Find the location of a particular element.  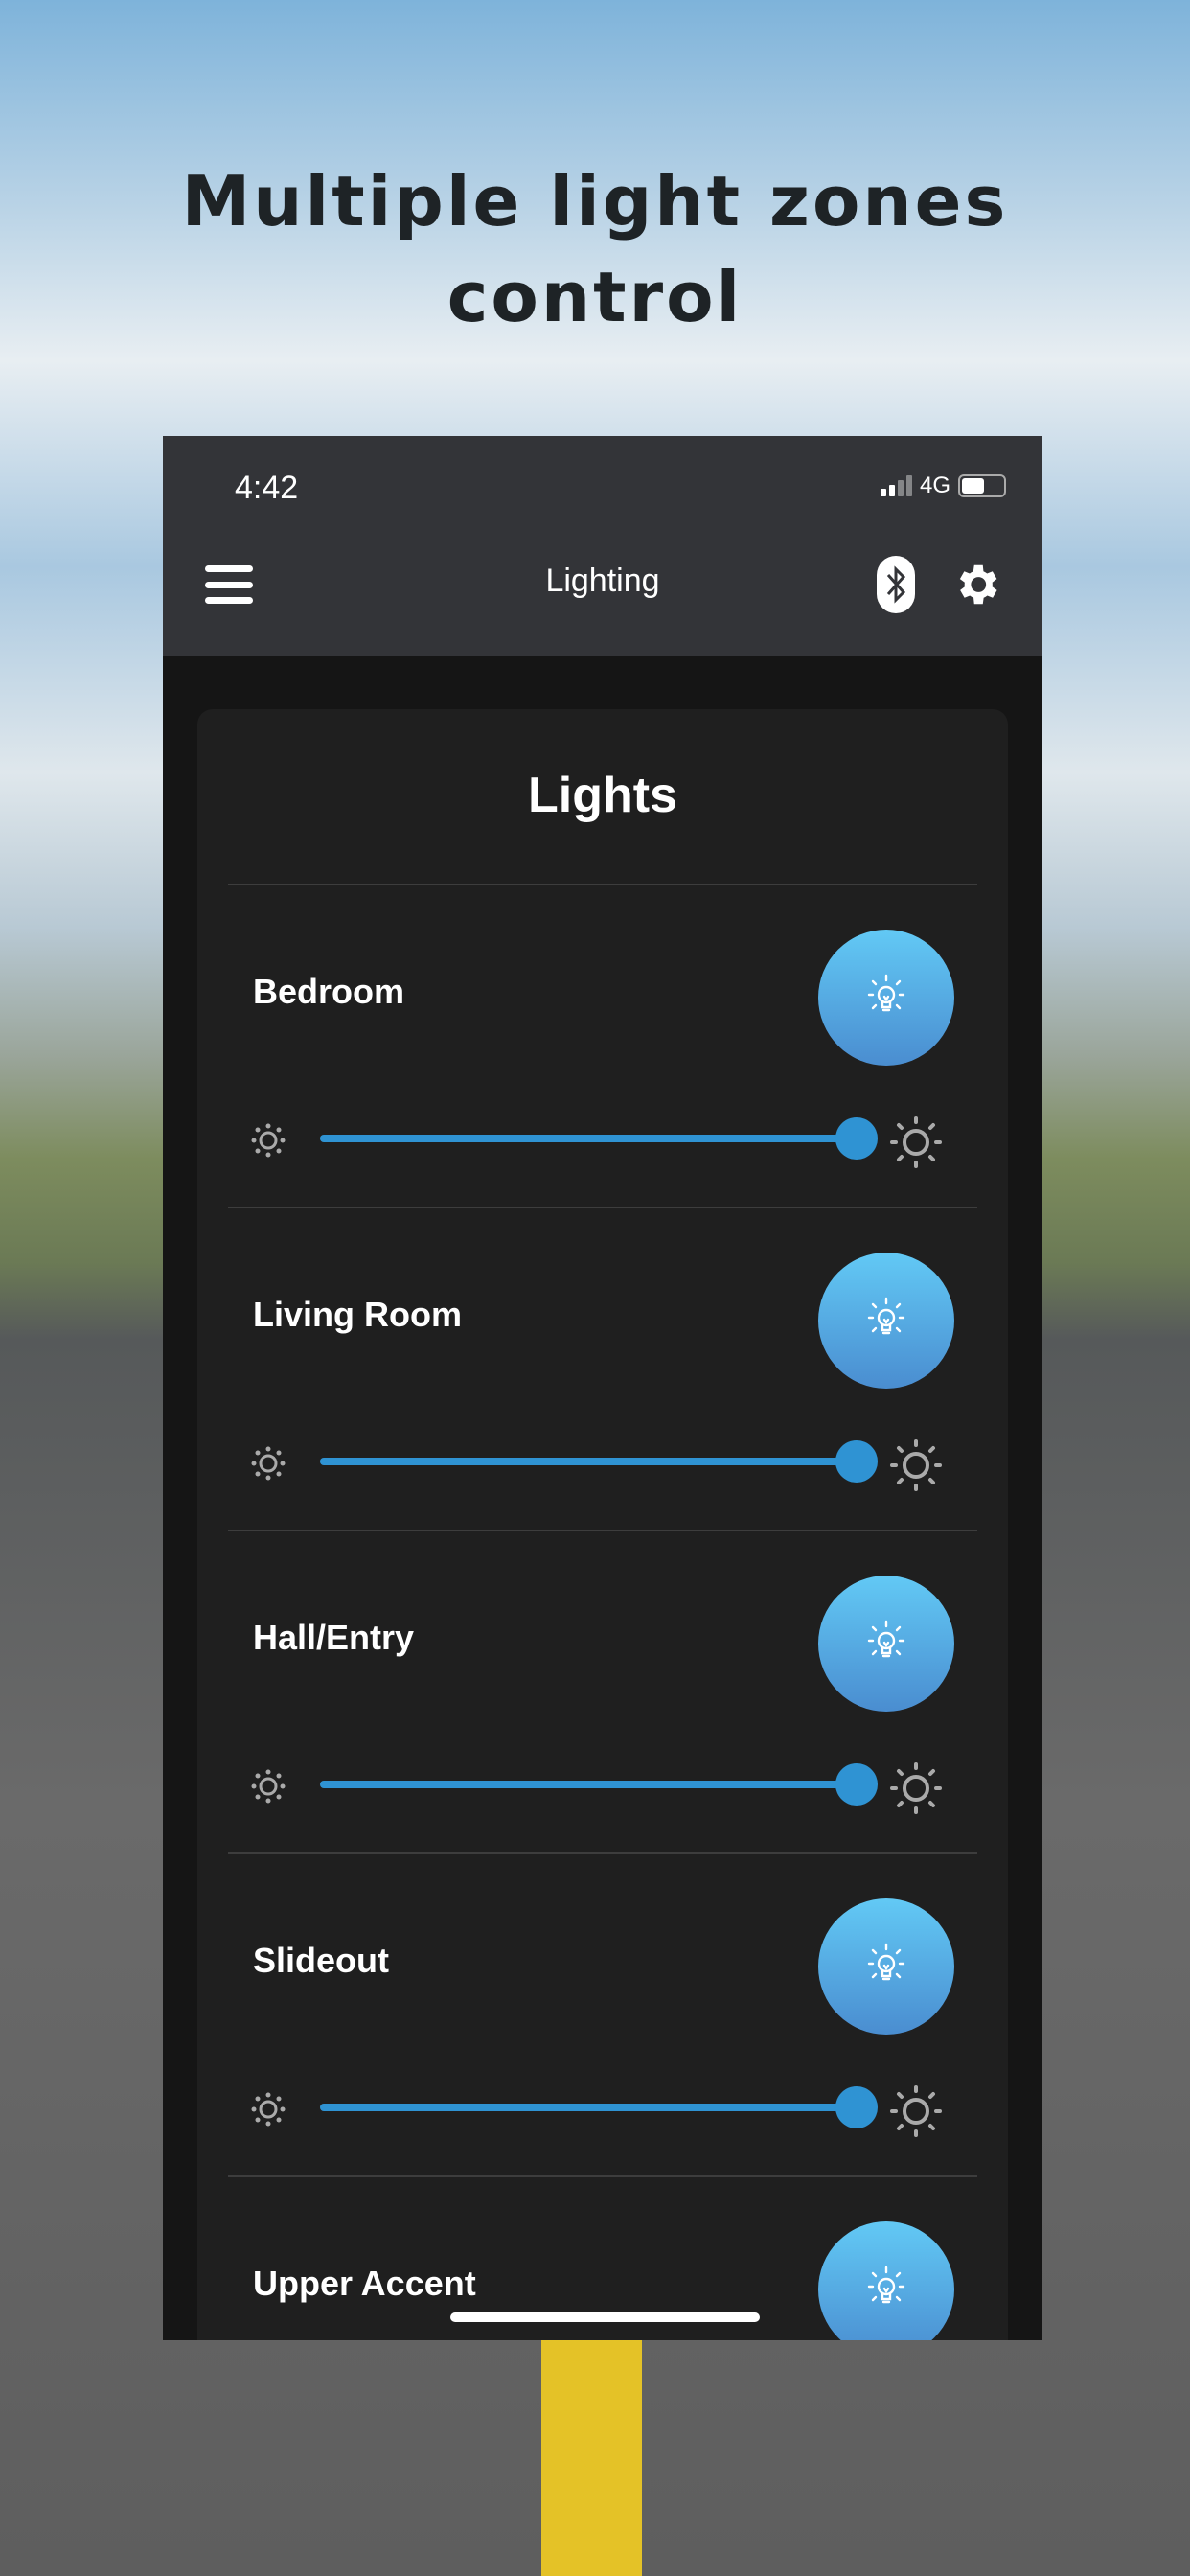

road-center-line is located at coordinates (591, 2458).